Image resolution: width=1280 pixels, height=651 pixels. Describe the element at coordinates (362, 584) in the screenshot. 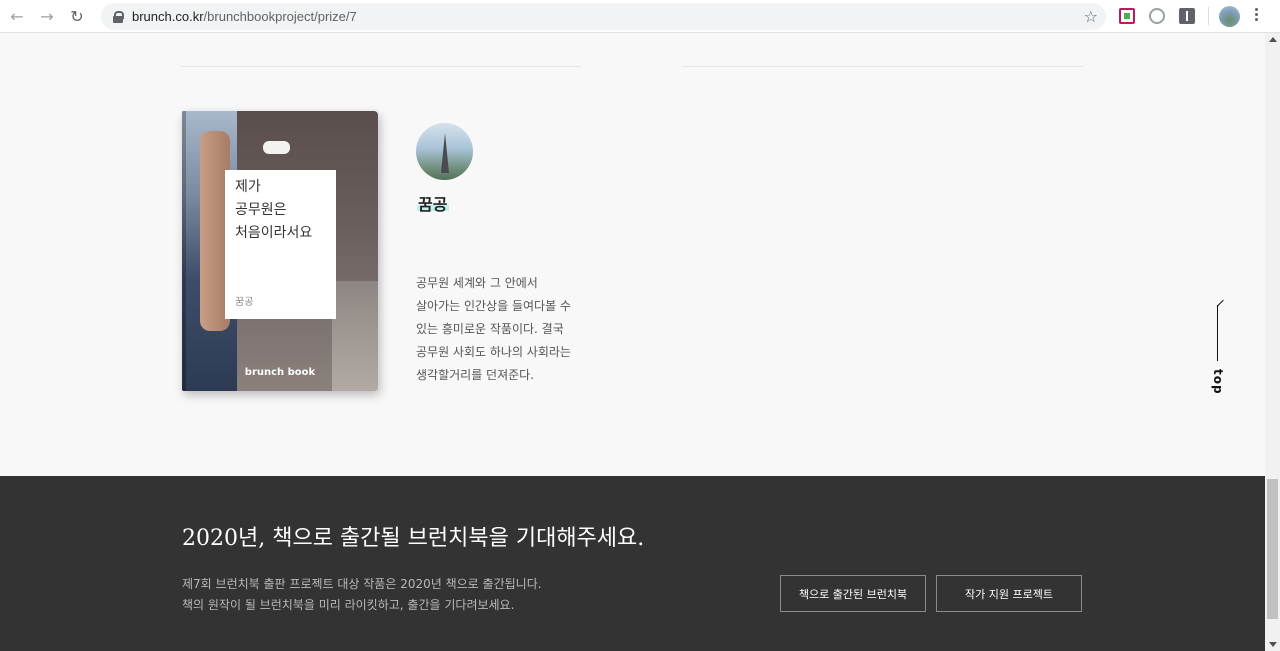

I see `footer-description-line: 제7회 브런치북 출판 프로젝트 대상 작품은 2020년 책으로 출간됩니다.` at that location.